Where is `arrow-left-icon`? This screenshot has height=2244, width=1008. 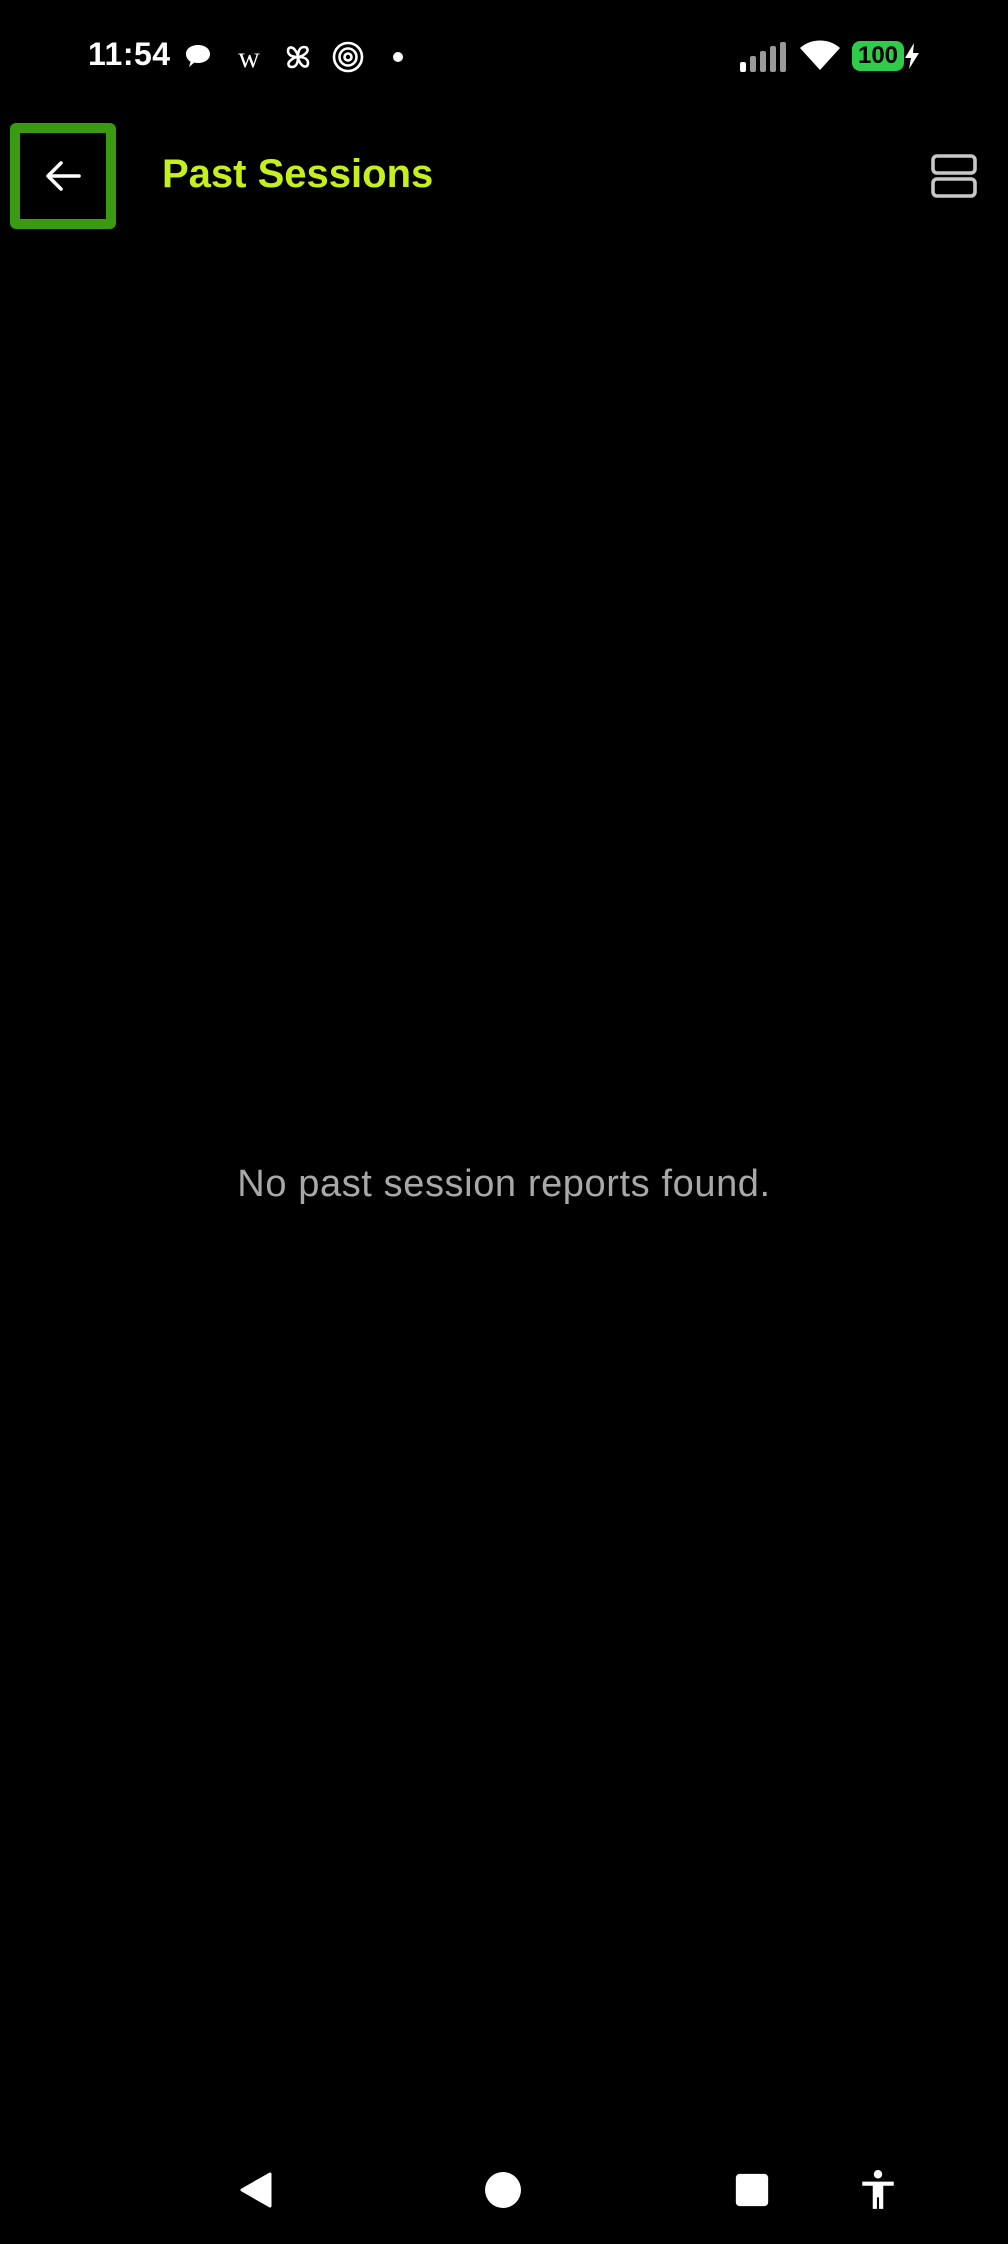
arrow-left-icon is located at coordinates (63, 176).